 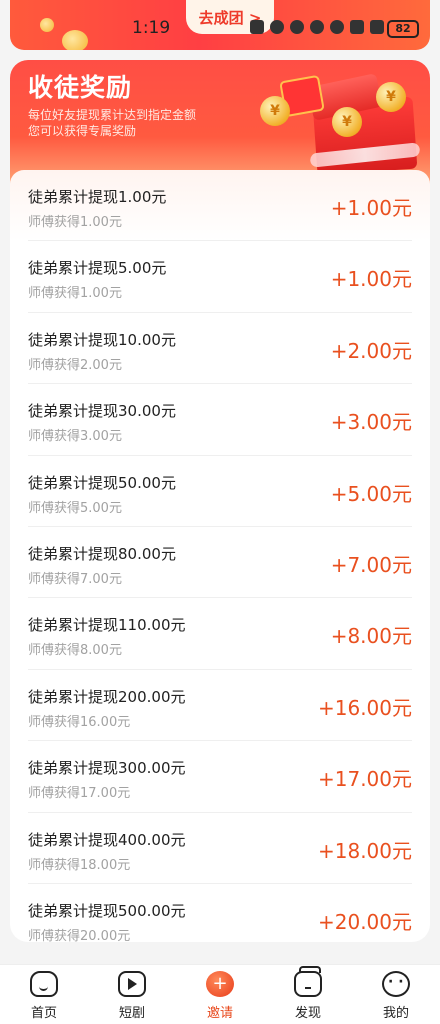 I want to click on reward-row: 徒弟累计提现400.00元 师傅获得18.00元 +18.00元, so click(x=220, y=848).